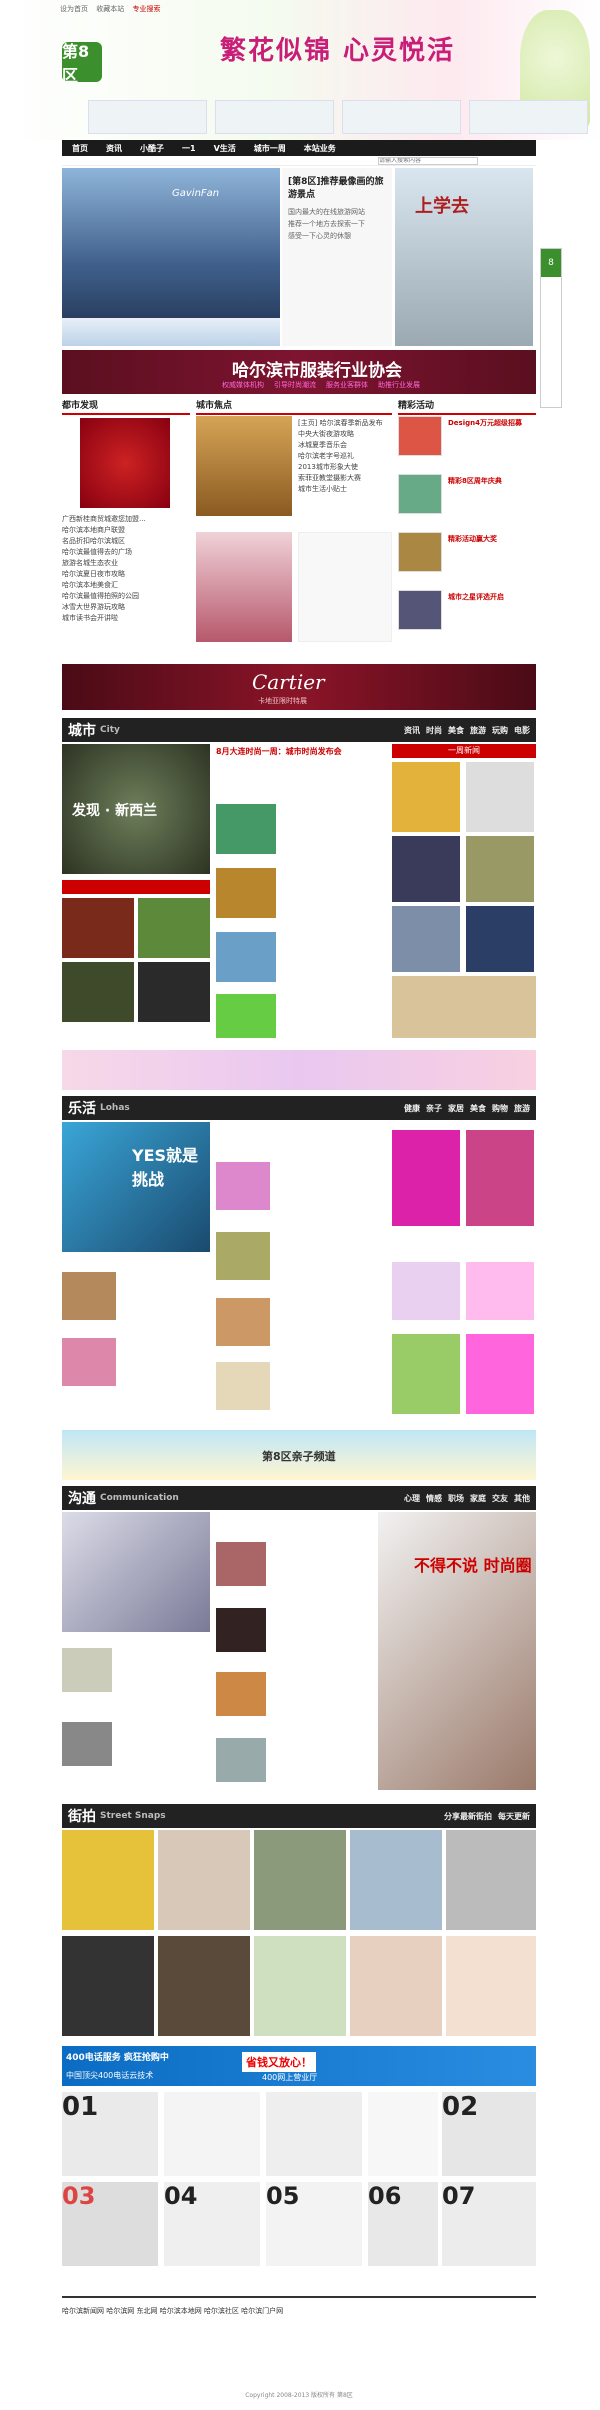 This screenshot has height=2410, width=600. What do you see at coordinates (345, 489) in the screenshot?
I see `list-item: 城市生活小贴士` at bounding box center [345, 489].